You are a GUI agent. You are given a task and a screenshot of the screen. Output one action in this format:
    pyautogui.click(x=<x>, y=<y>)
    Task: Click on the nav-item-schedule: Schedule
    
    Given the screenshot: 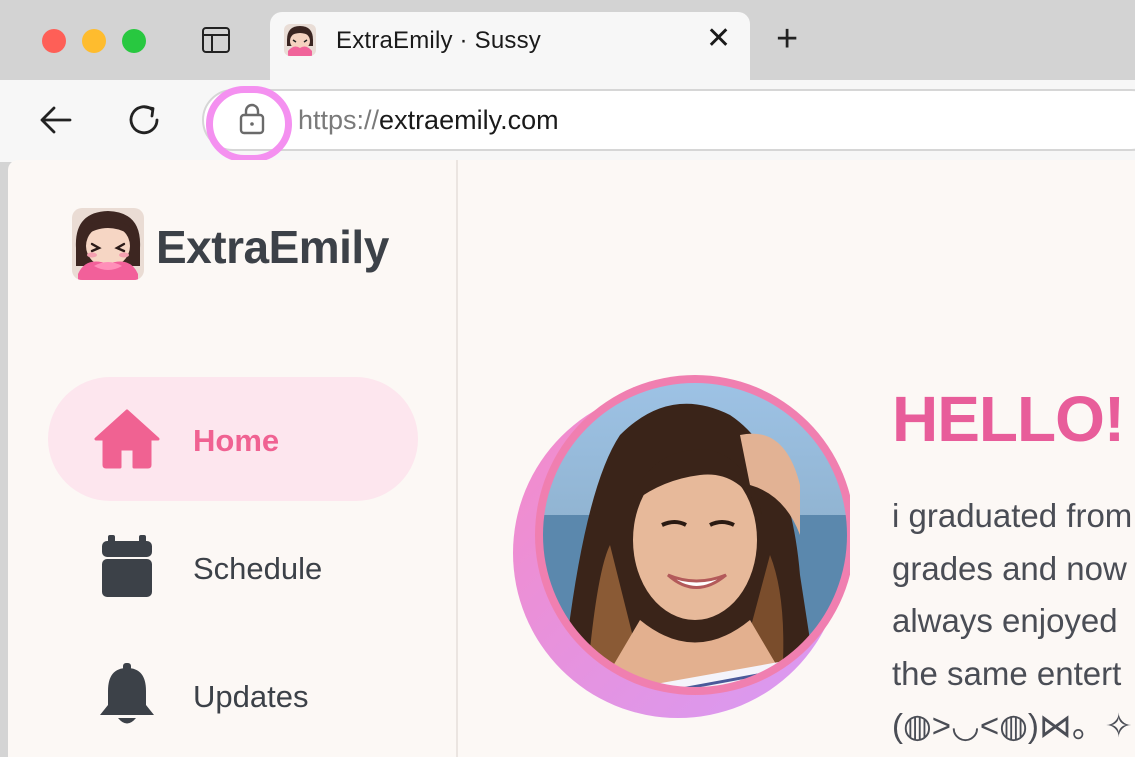 What is the action you would take?
    pyautogui.click(x=233, y=567)
    